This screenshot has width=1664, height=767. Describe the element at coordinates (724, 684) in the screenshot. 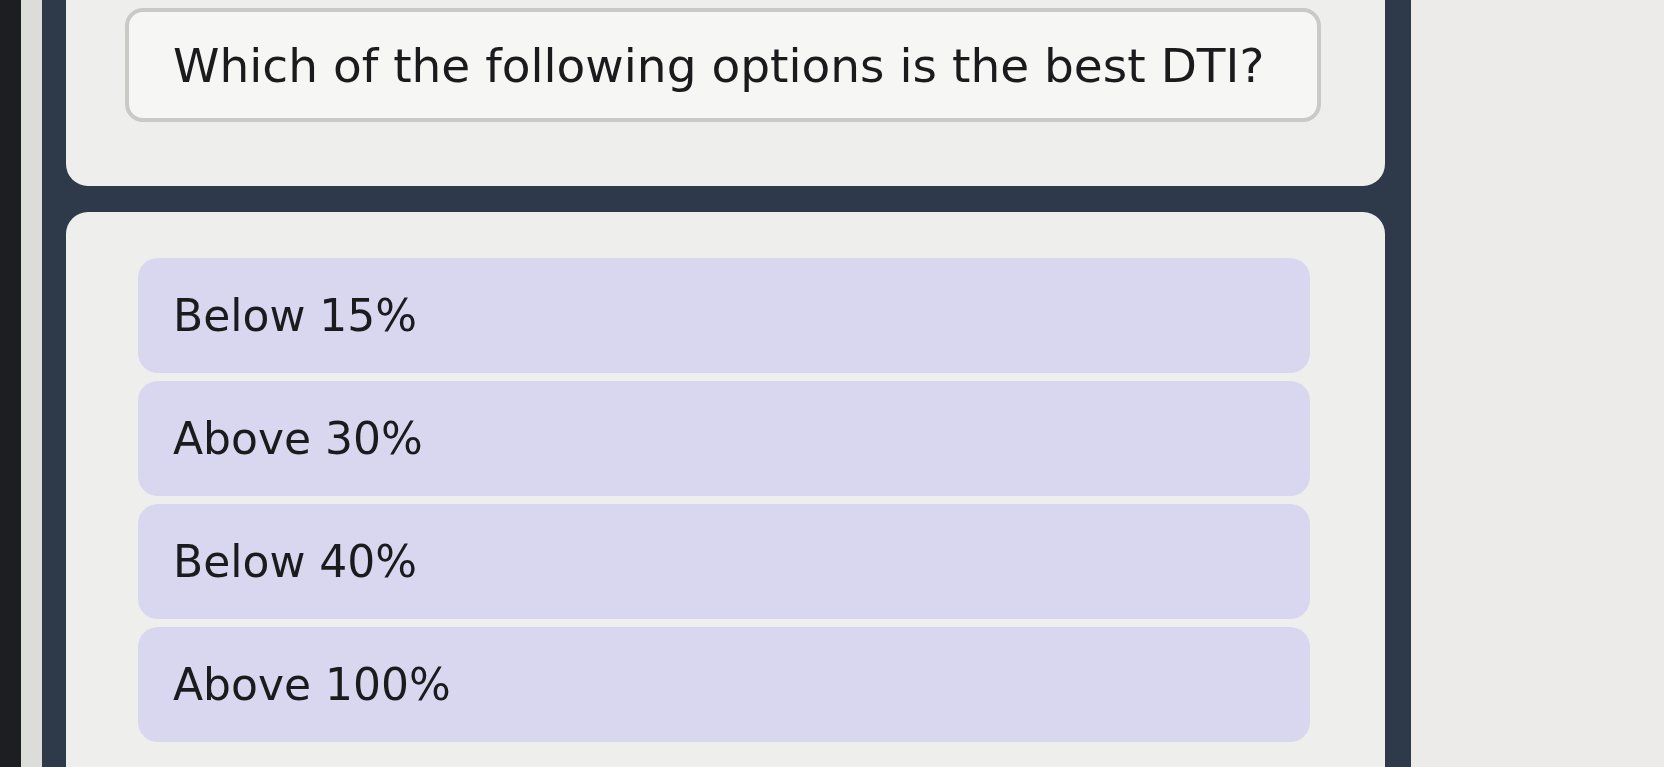

I see `answer-option: Above 100%` at that location.